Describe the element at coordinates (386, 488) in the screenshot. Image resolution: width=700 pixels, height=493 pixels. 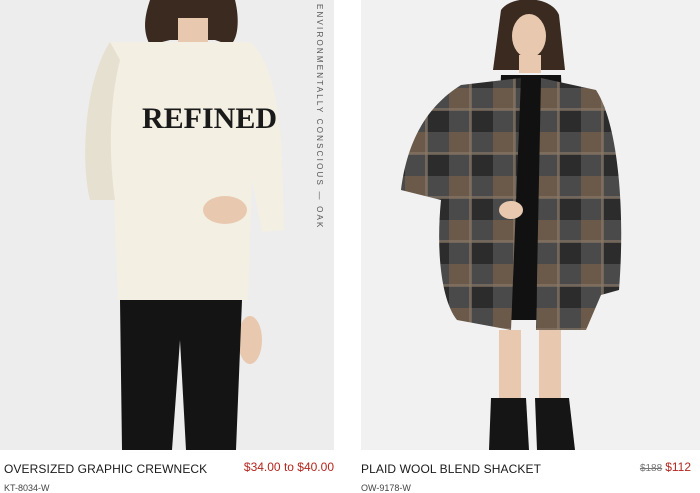
I see `product-sku: OW-9178-W` at that location.